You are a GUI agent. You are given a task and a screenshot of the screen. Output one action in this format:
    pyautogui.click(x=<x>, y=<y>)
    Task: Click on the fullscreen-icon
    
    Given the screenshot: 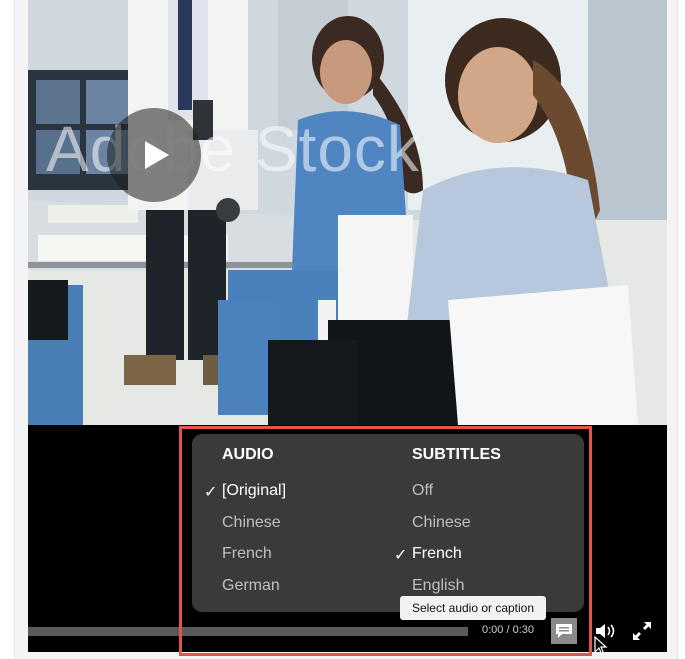 What is the action you would take?
    pyautogui.click(x=642, y=631)
    